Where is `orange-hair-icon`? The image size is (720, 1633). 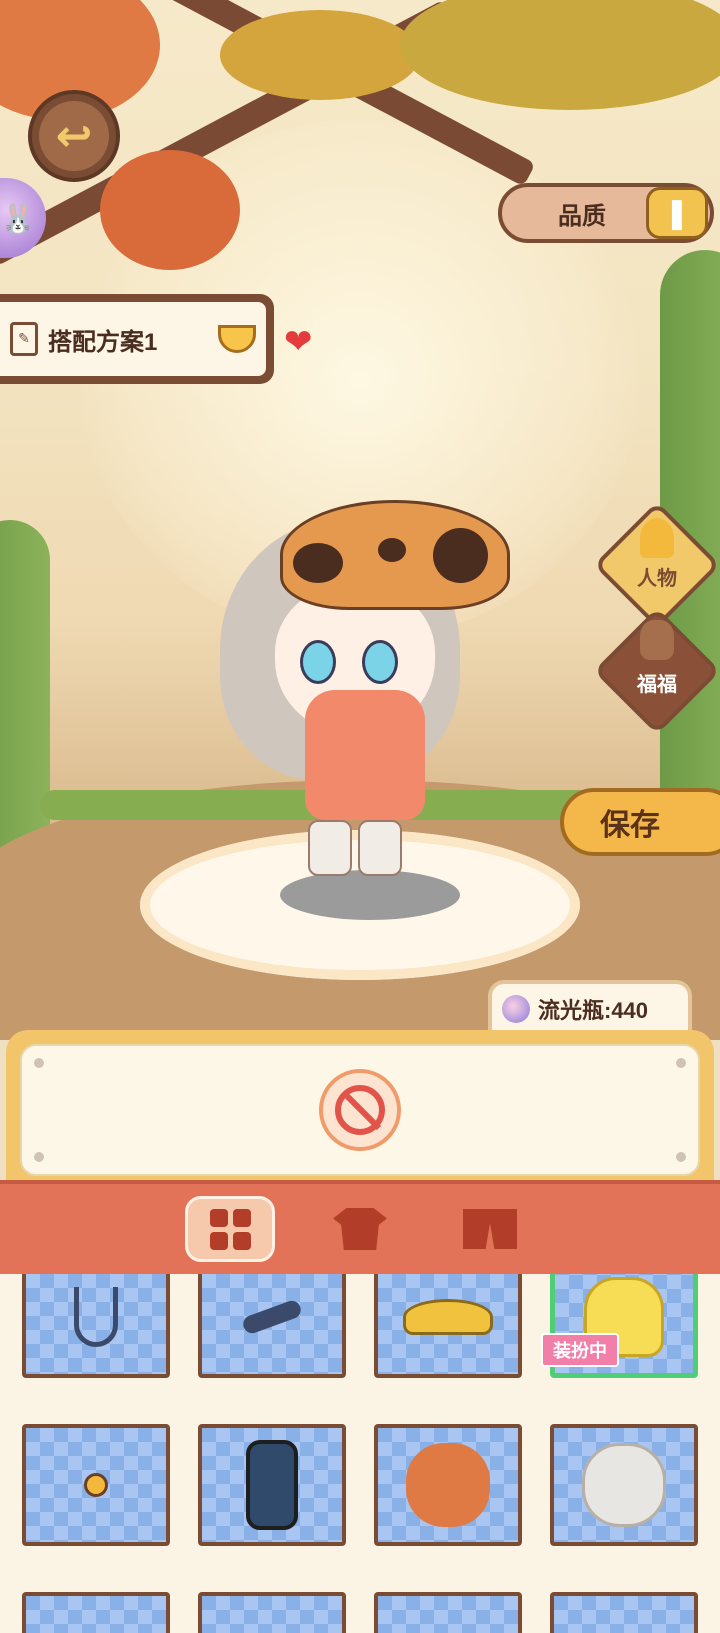 orange-hair-icon is located at coordinates (448, 1485).